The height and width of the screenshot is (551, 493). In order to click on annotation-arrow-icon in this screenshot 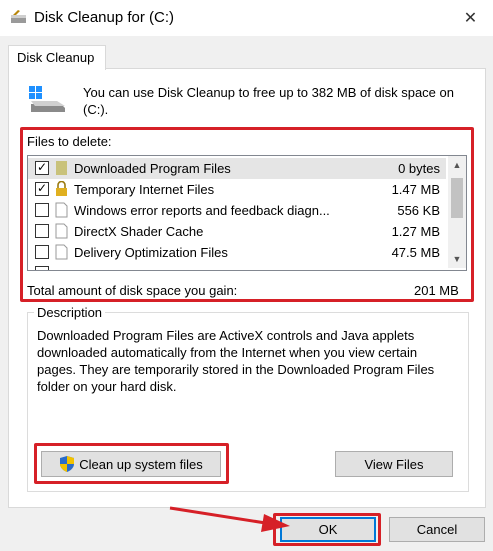, I will do `click(229, 519)`.